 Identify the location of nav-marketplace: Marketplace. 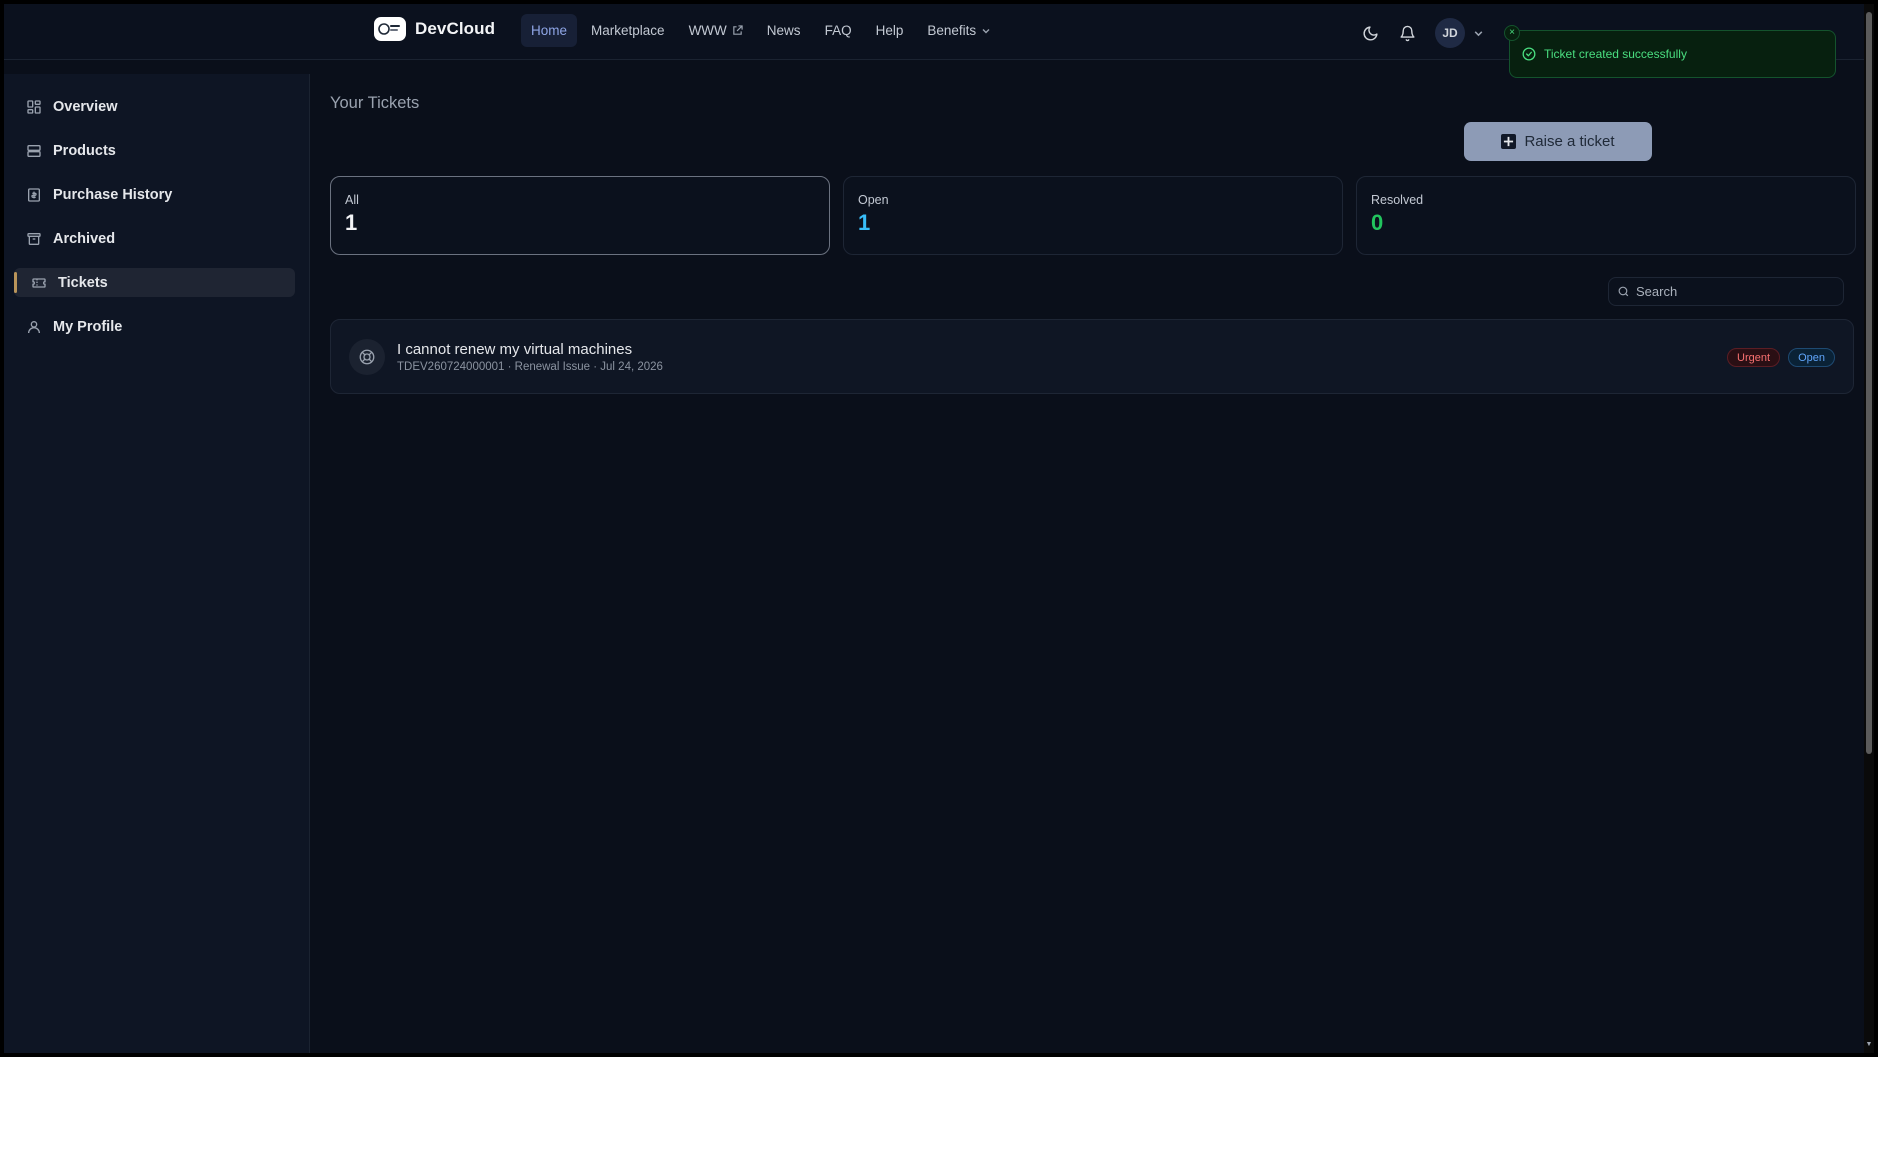
(628, 30).